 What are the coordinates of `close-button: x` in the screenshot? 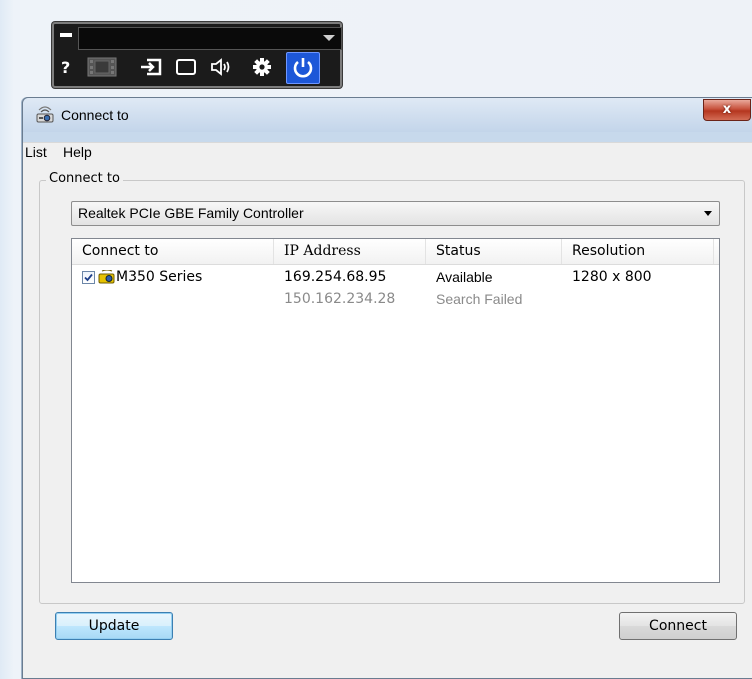 It's located at (727, 110).